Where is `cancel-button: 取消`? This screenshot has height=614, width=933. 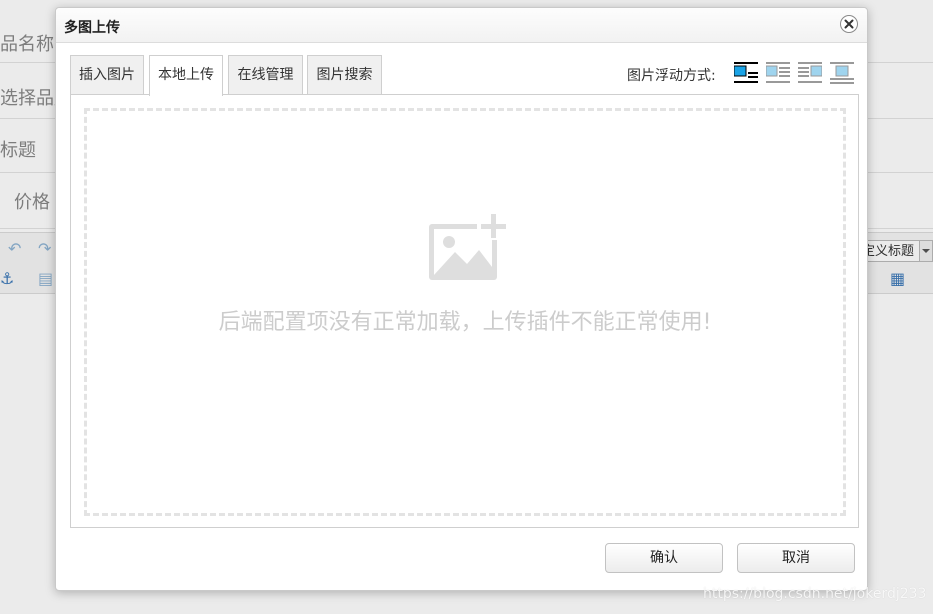
cancel-button: 取消 is located at coordinates (796, 558).